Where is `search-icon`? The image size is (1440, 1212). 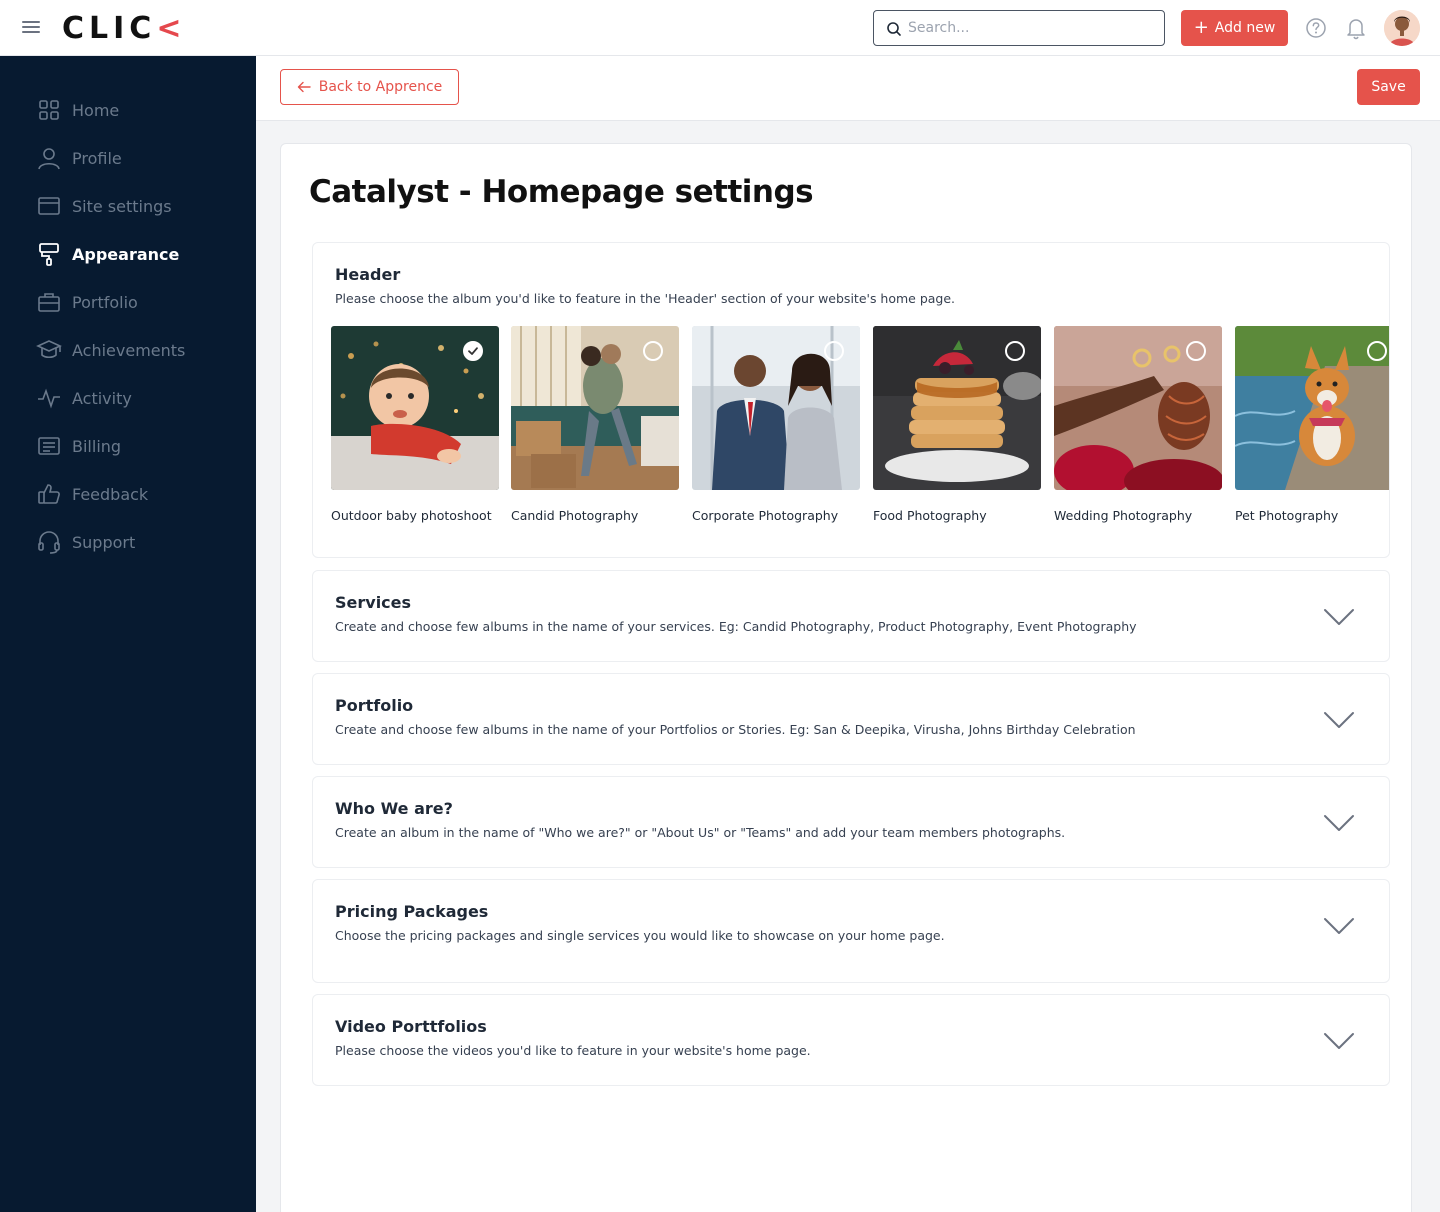 search-icon is located at coordinates (894, 29).